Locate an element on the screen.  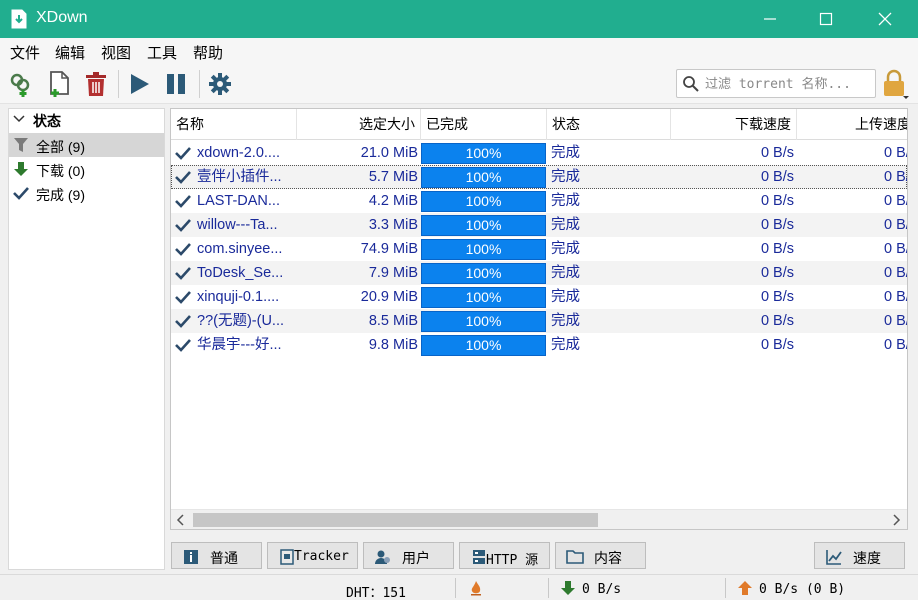
horizontal-scrollbar is located at coordinates (539, 519).